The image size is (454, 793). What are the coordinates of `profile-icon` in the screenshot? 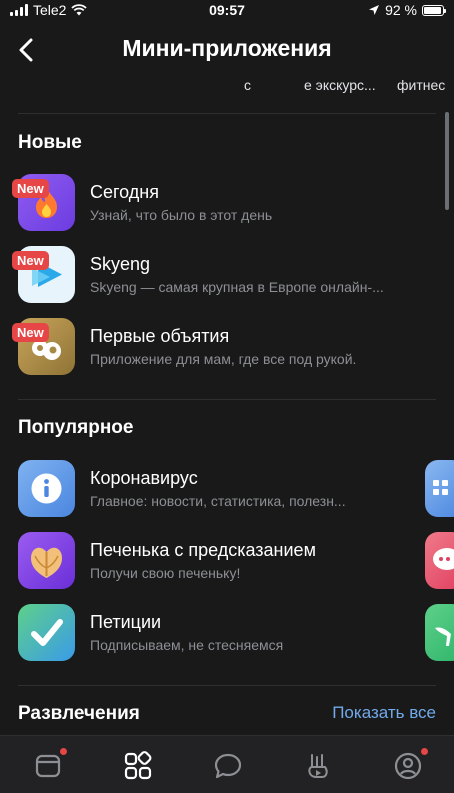 It's located at (408, 766).